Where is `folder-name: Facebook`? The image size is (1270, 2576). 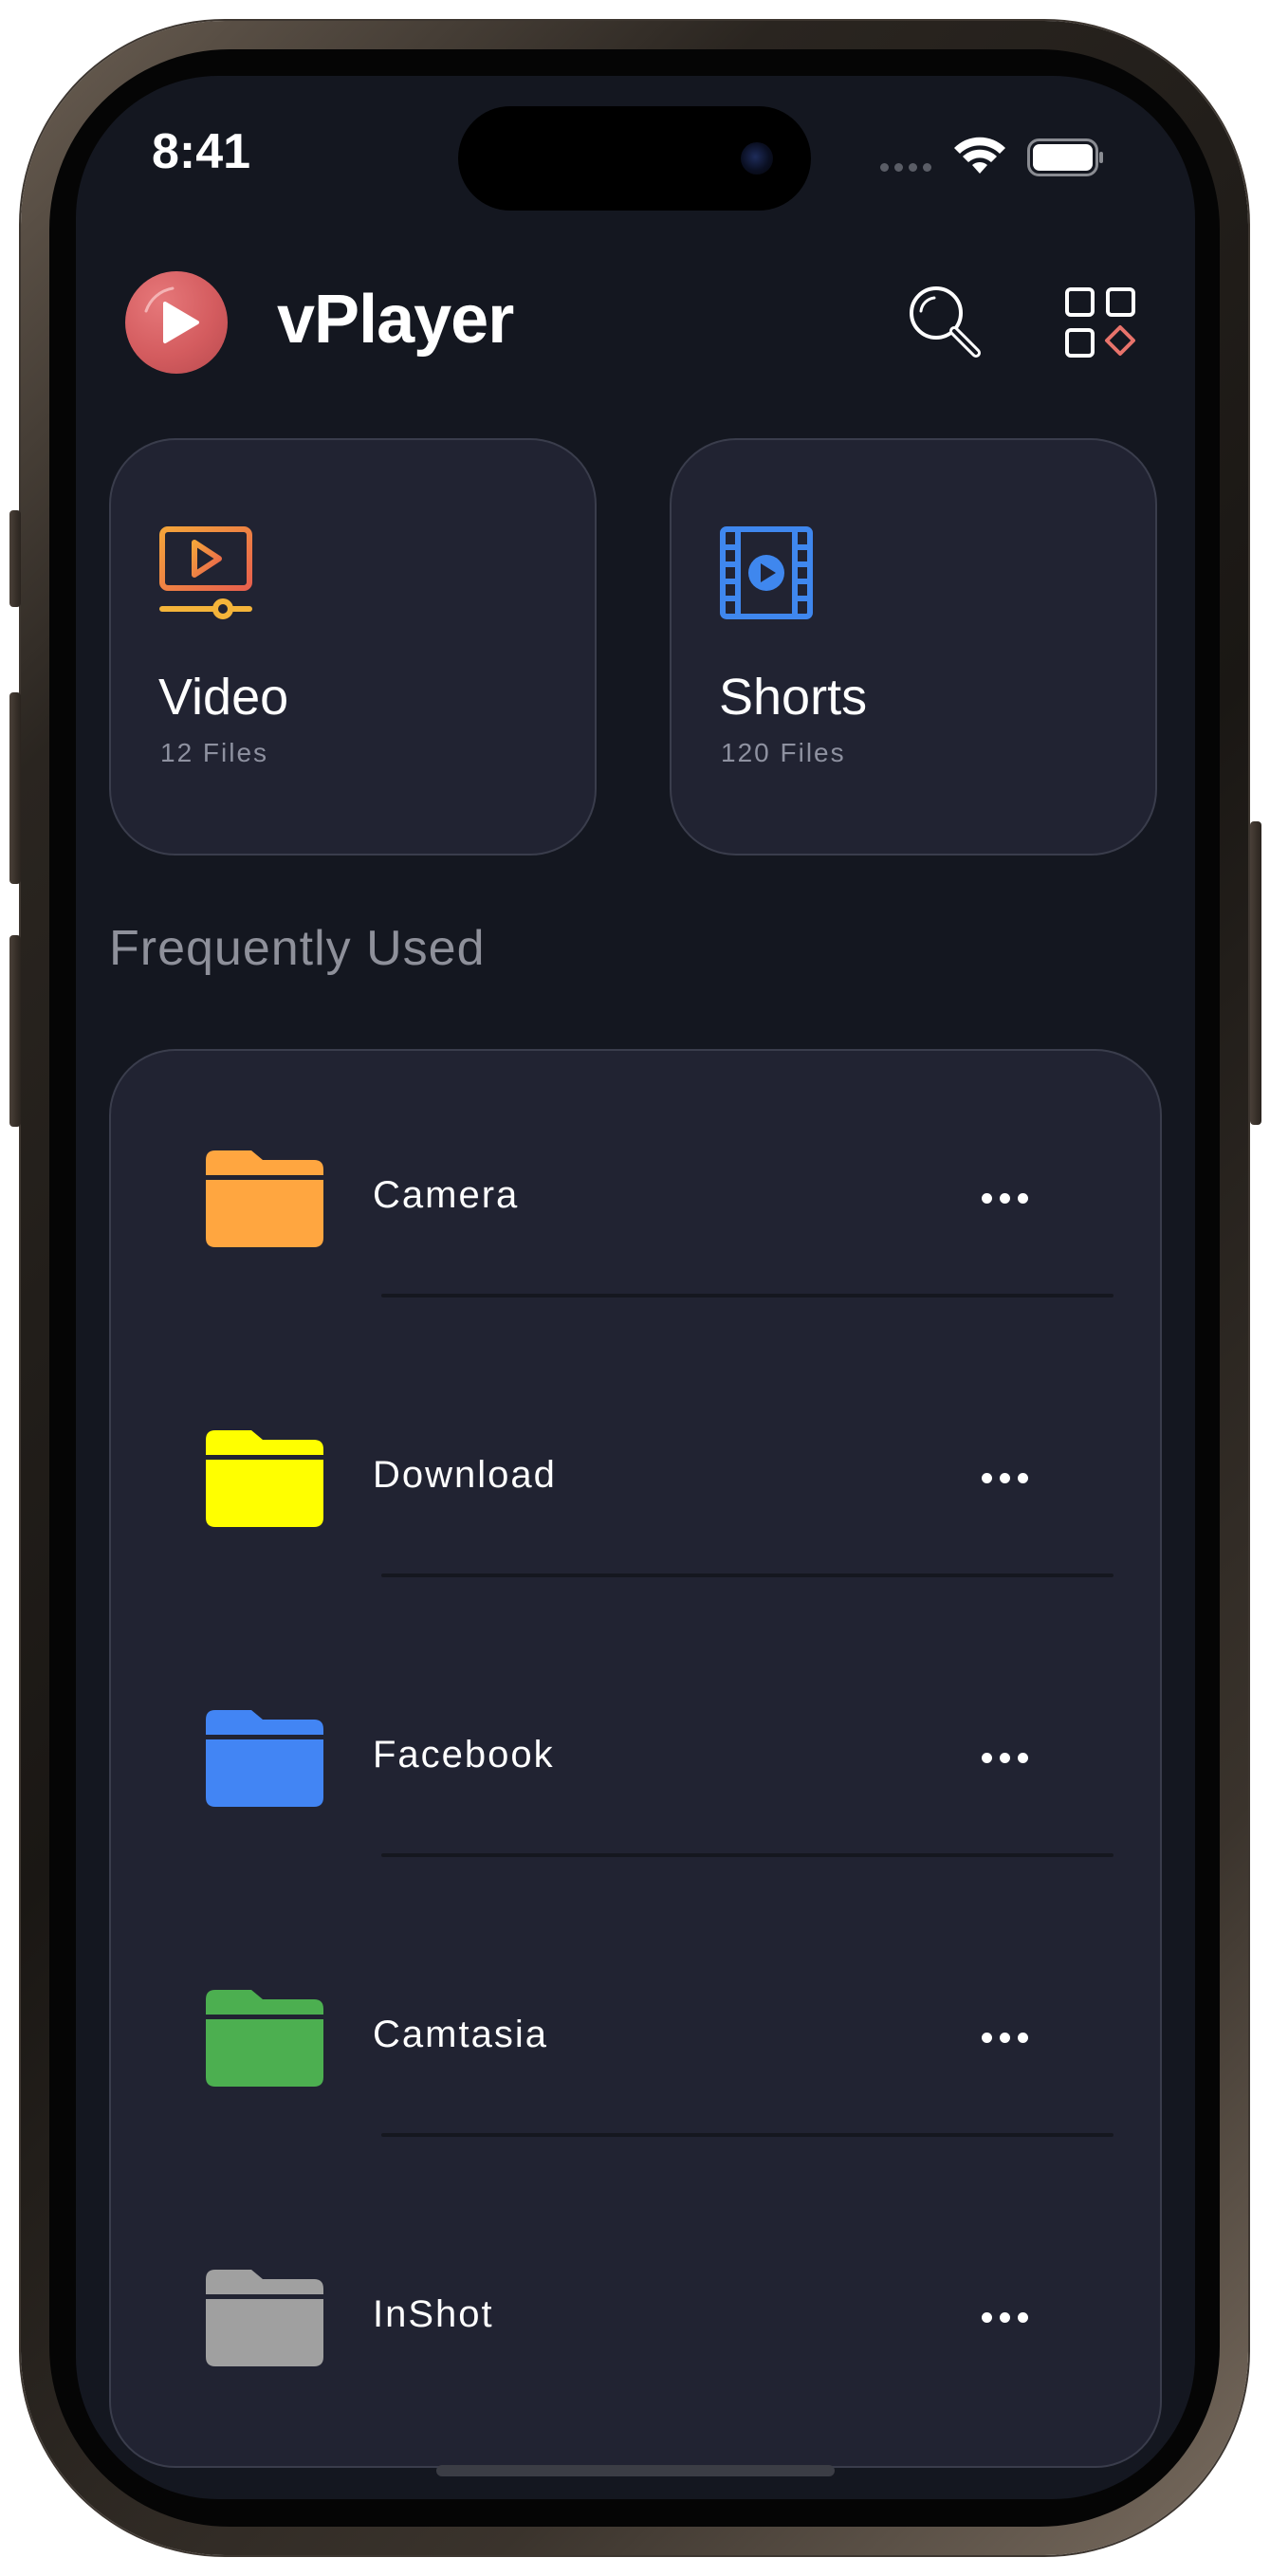
folder-name: Facebook is located at coordinates (464, 1755).